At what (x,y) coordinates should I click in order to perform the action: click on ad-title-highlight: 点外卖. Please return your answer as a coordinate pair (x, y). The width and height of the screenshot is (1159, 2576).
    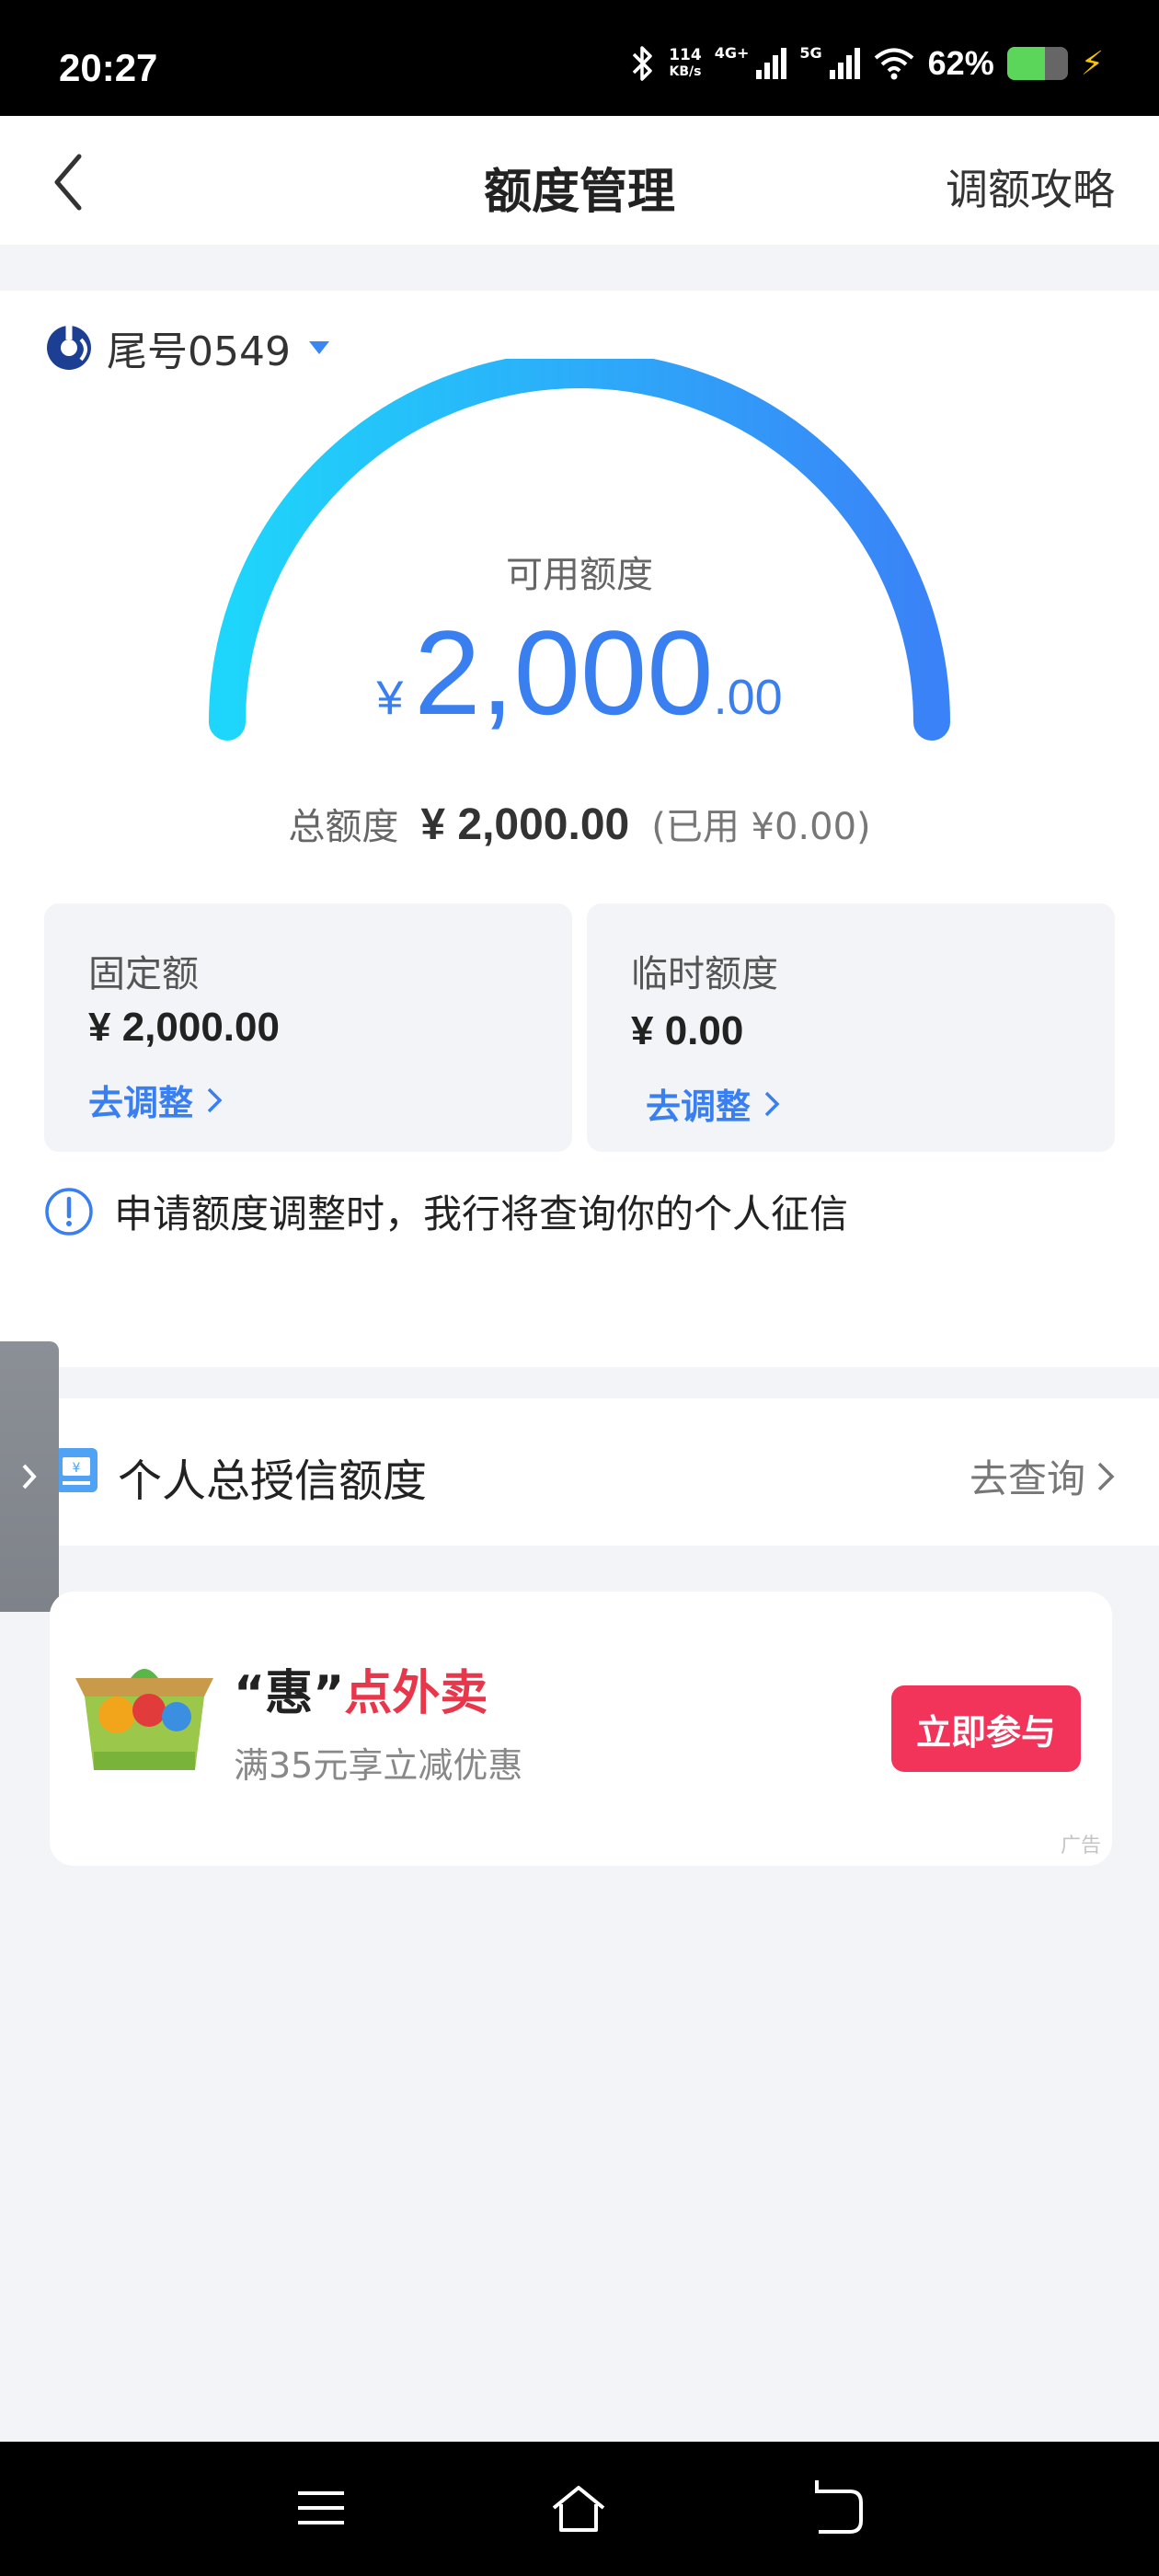
    Looking at the image, I should click on (416, 1693).